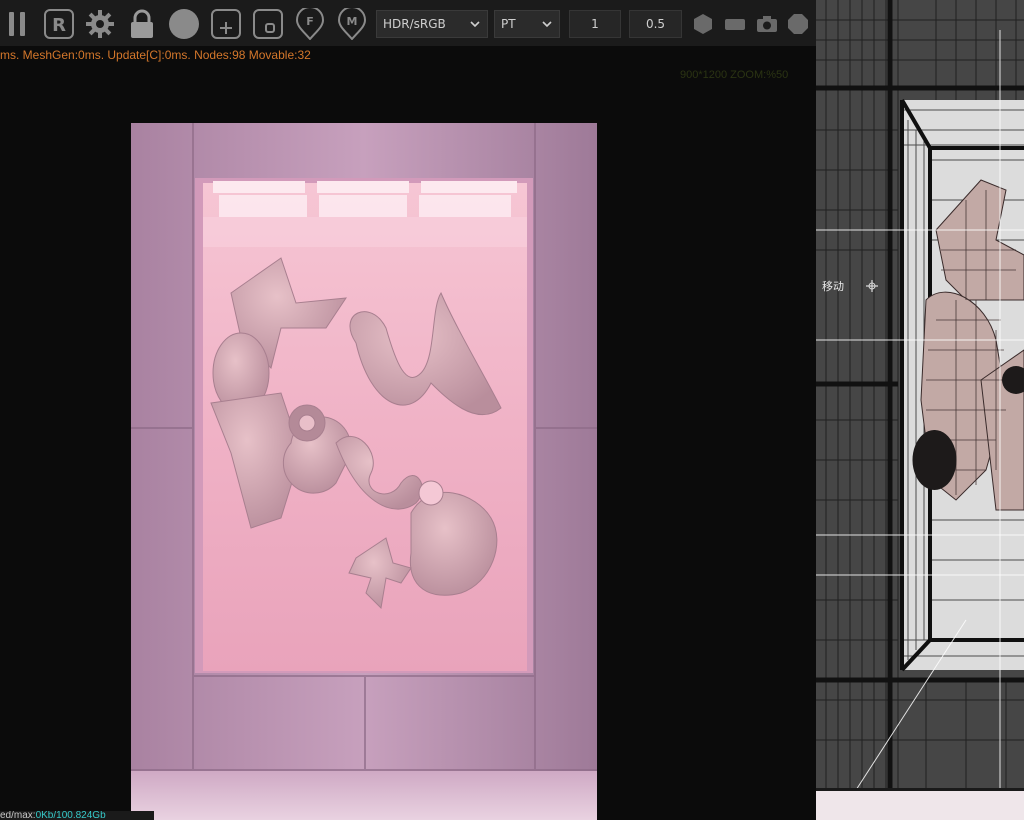  I want to click on camera-icon, so click(767, 24).